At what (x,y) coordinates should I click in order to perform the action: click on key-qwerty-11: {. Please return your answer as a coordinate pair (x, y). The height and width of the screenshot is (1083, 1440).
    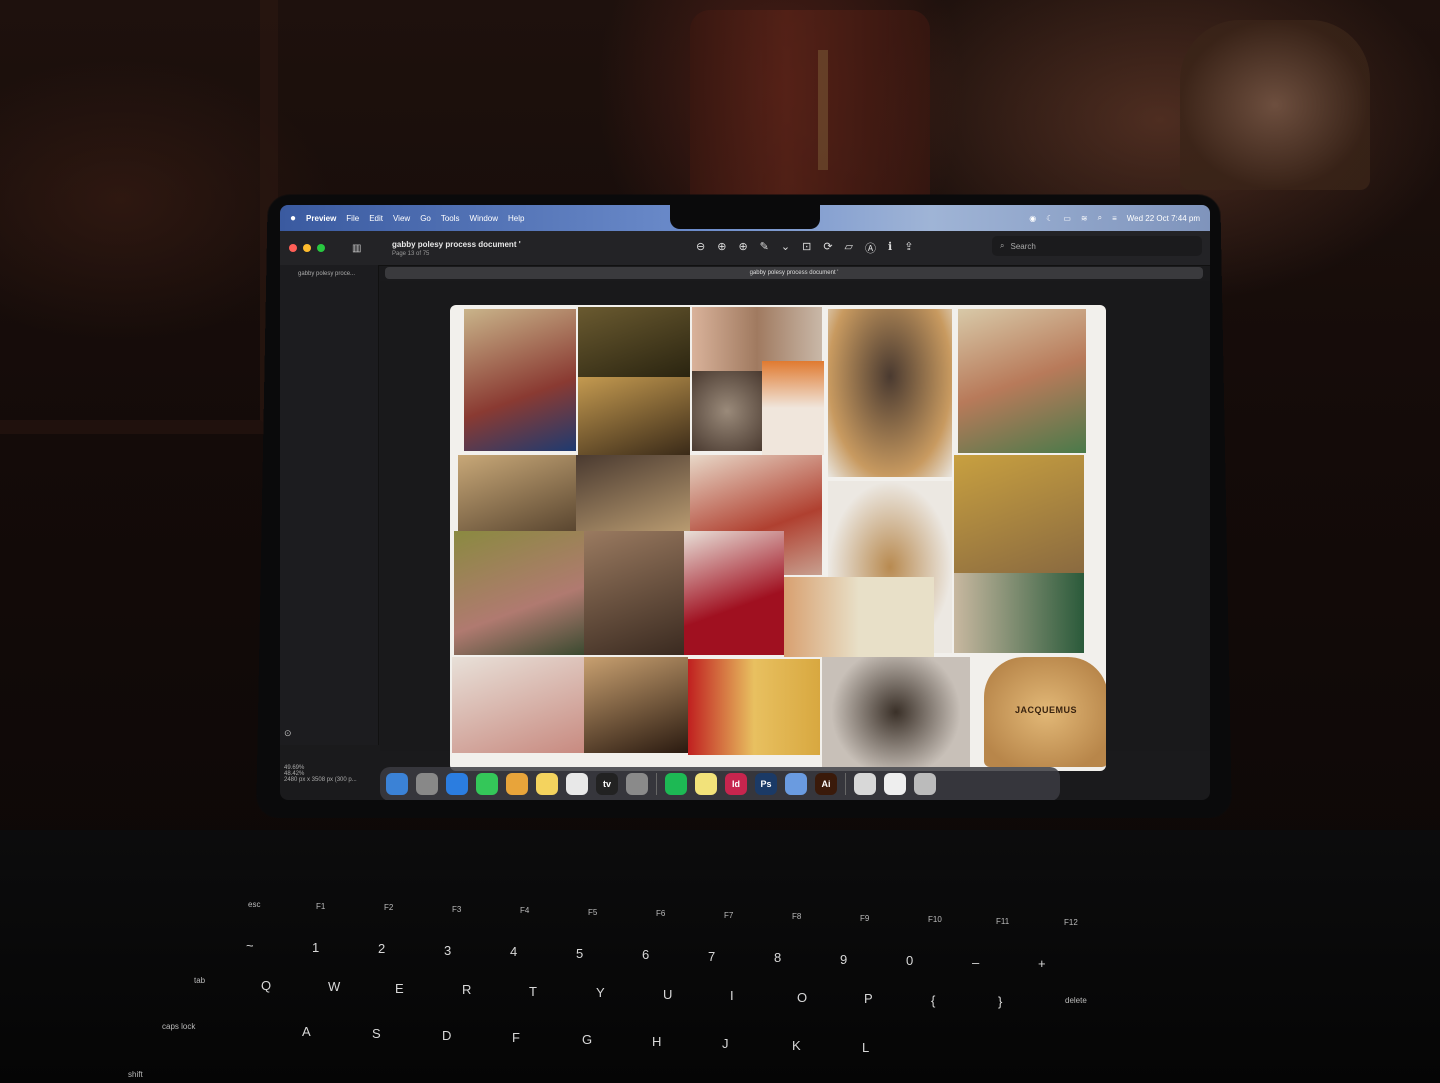
    Looking at the image, I should click on (933, 1000).